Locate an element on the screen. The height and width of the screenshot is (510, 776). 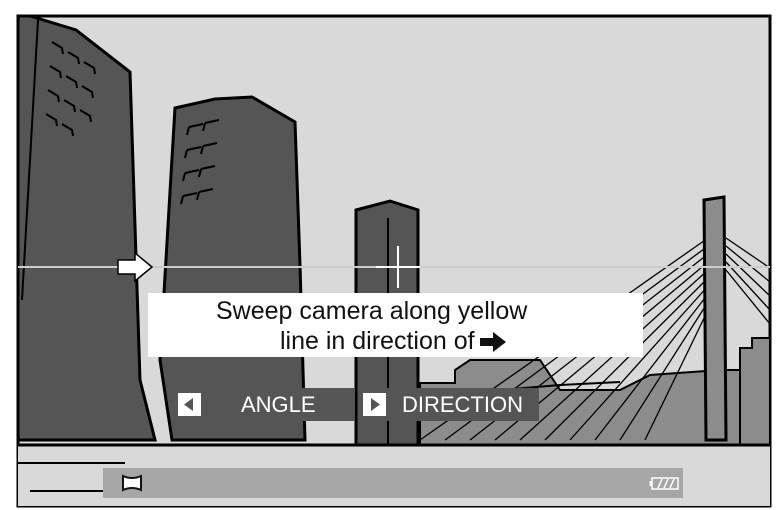
direction-label: DIRECTION is located at coordinates (462, 404).